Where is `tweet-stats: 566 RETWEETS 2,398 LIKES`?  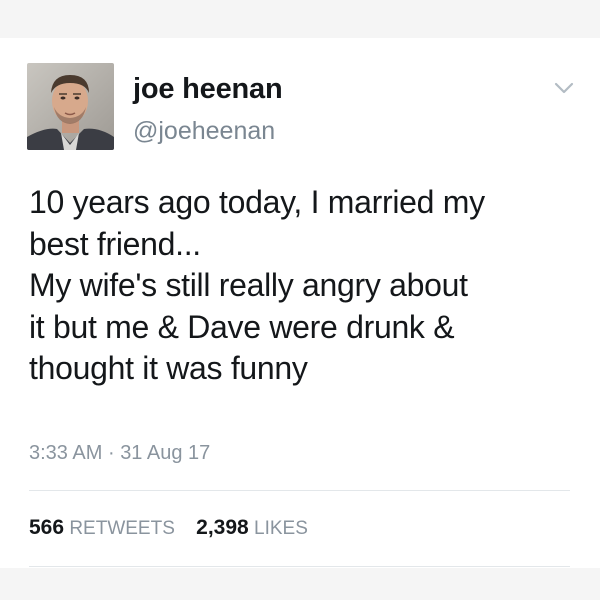
tweet-stats: 566 RETWEETS 2,398 LIKES is located at coordinates (176, 528).